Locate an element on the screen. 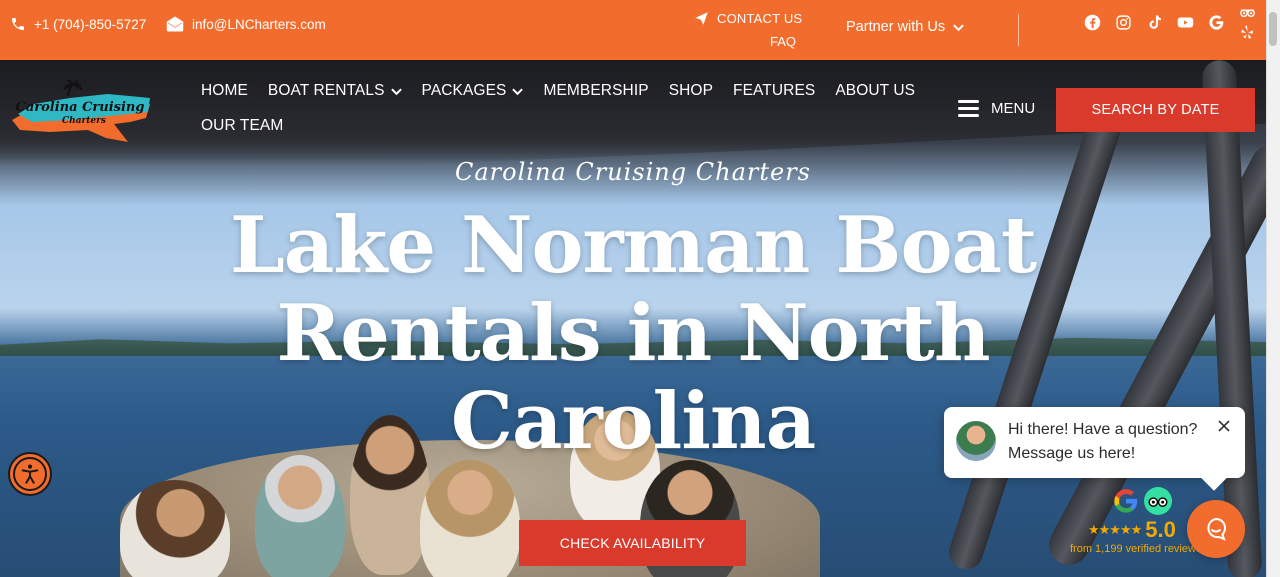  close-icon is located at coordinates (1224, 426).